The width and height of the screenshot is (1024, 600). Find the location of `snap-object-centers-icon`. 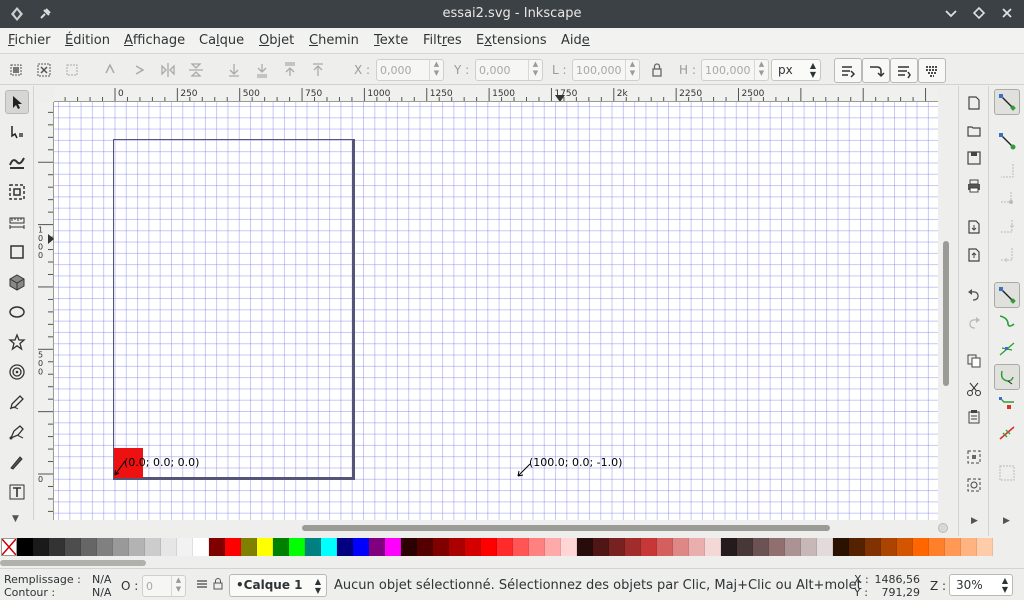

snap-object-centers-icon is located at coordinates (1007, 473).